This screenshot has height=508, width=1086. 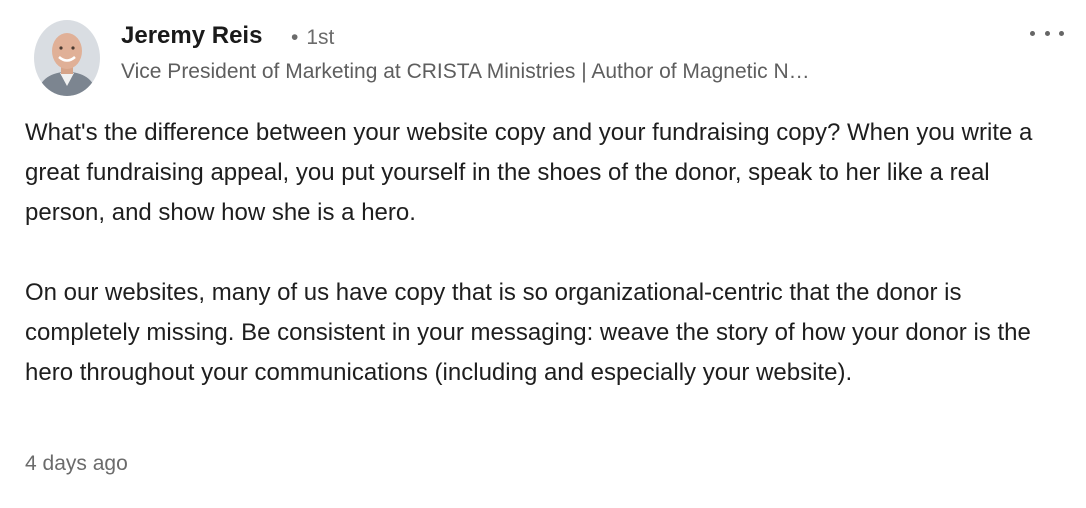 I want to click on connection-degree: • 1st, so click(x=312, y=38).